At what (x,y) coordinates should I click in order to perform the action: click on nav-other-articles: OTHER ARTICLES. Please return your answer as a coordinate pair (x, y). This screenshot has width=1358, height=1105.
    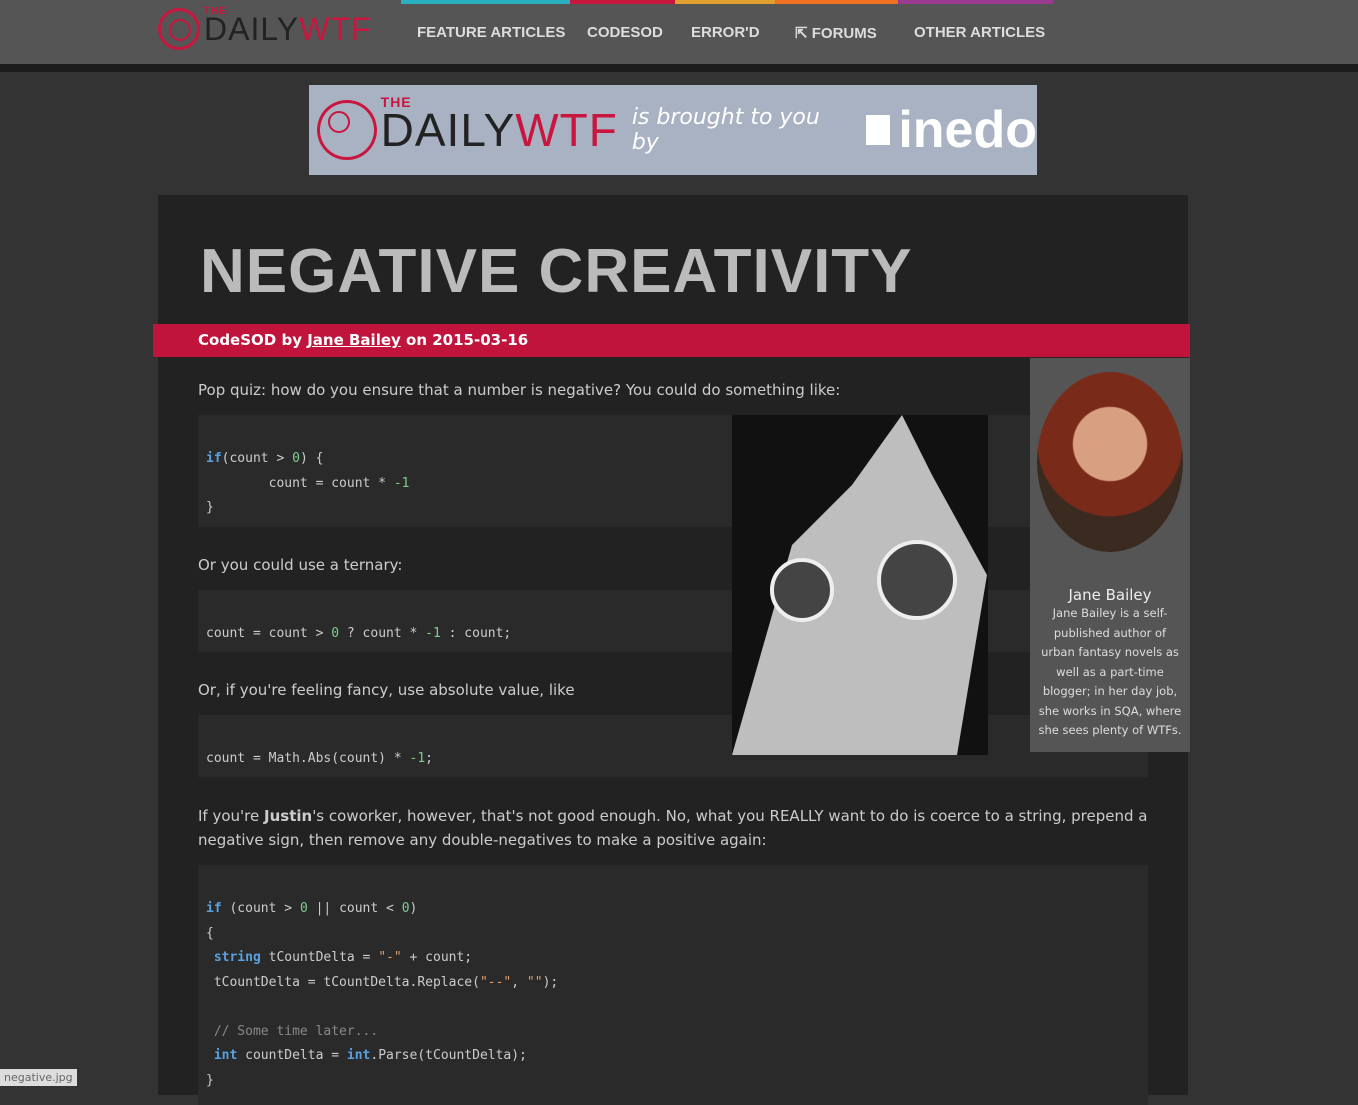
    Looking at the image, I should click on (979, 32).